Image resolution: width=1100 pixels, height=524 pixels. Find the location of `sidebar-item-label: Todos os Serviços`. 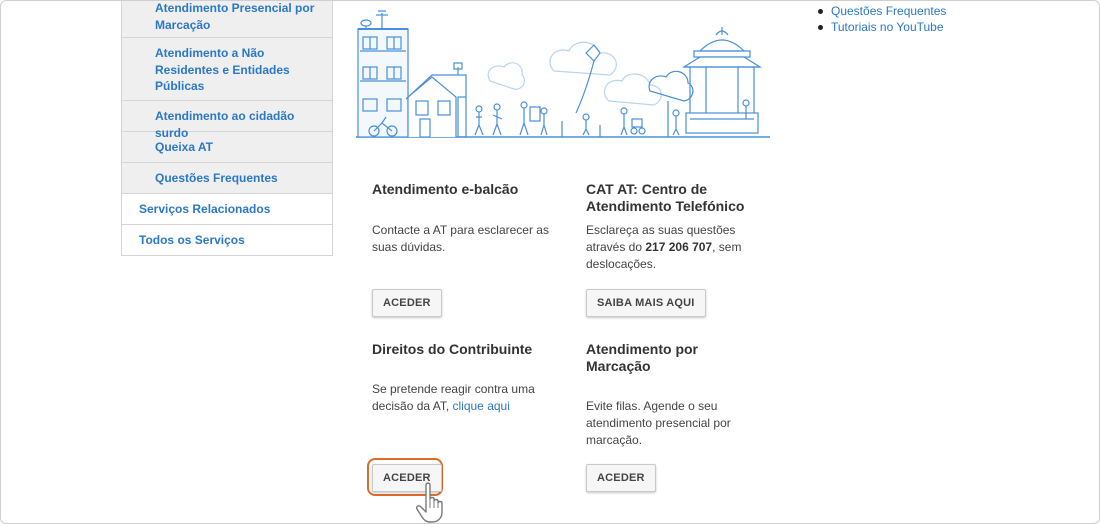

sidebar-item-label: Todos os Serviços is located at coordinates (192, 240).